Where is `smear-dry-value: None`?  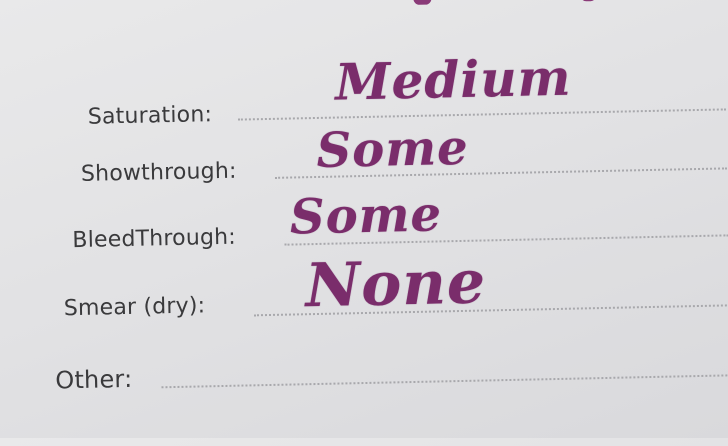 smear-dry-value: None is located at coordinates (395, 284).